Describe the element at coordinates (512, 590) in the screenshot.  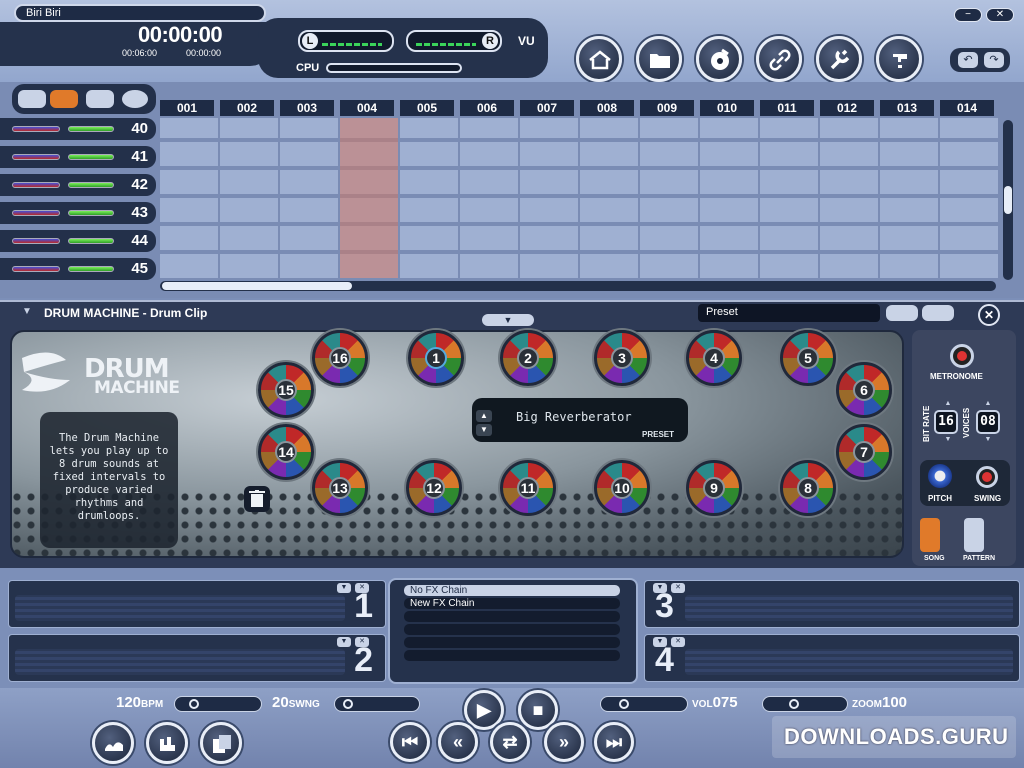
I see `fx-chain-item: No FX Chain` at that location.